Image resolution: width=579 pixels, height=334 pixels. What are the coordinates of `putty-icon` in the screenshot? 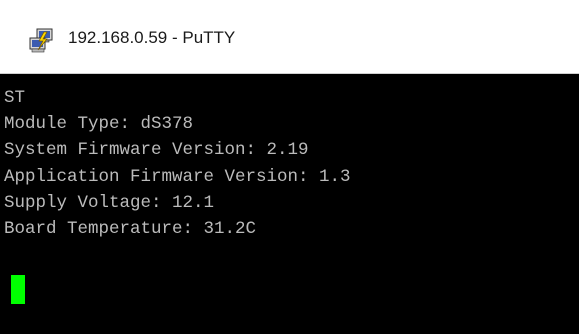 It's located at (41, 41).